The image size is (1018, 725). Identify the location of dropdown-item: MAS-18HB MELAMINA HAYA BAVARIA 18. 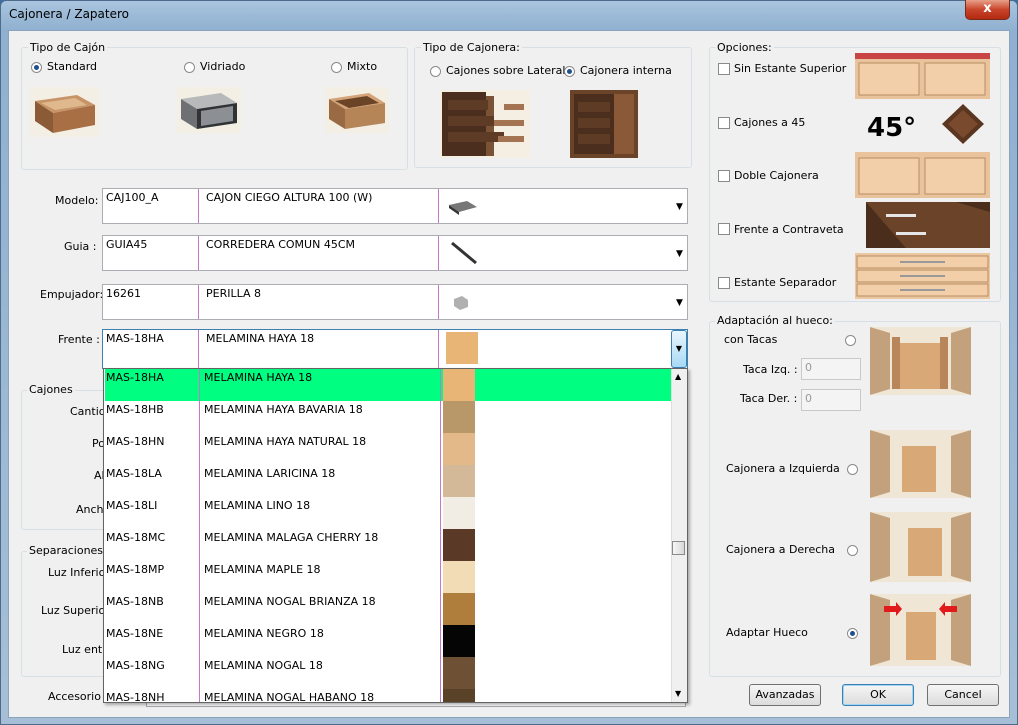
(386, 417).